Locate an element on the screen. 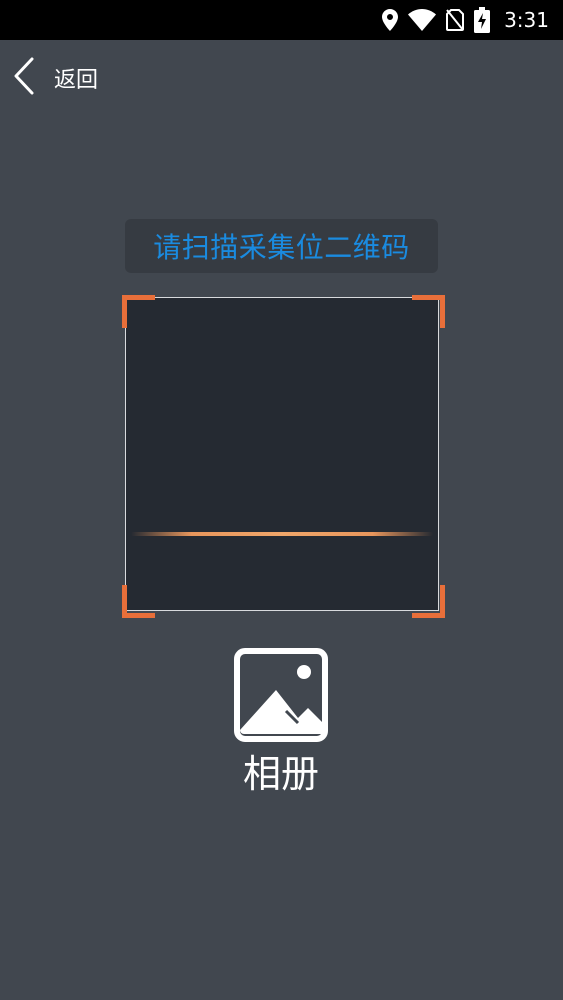  corner-top-left is located at coordinates (138, 311).